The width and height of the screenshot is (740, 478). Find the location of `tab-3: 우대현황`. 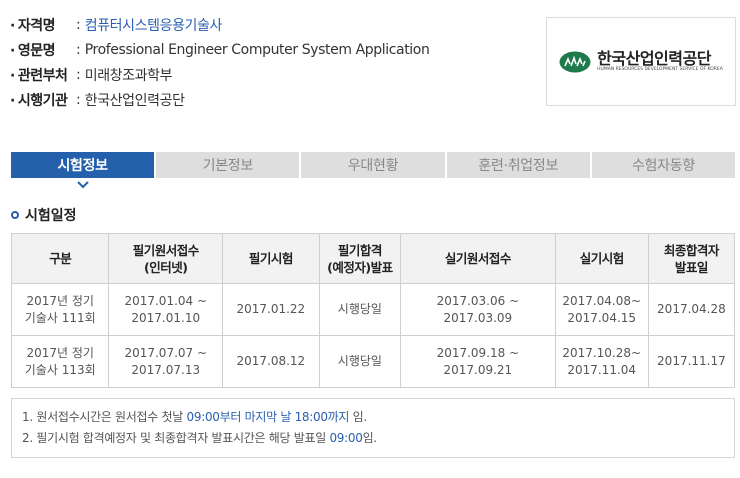

tab-3: 우대현황 is located at coordinates (374, 165).